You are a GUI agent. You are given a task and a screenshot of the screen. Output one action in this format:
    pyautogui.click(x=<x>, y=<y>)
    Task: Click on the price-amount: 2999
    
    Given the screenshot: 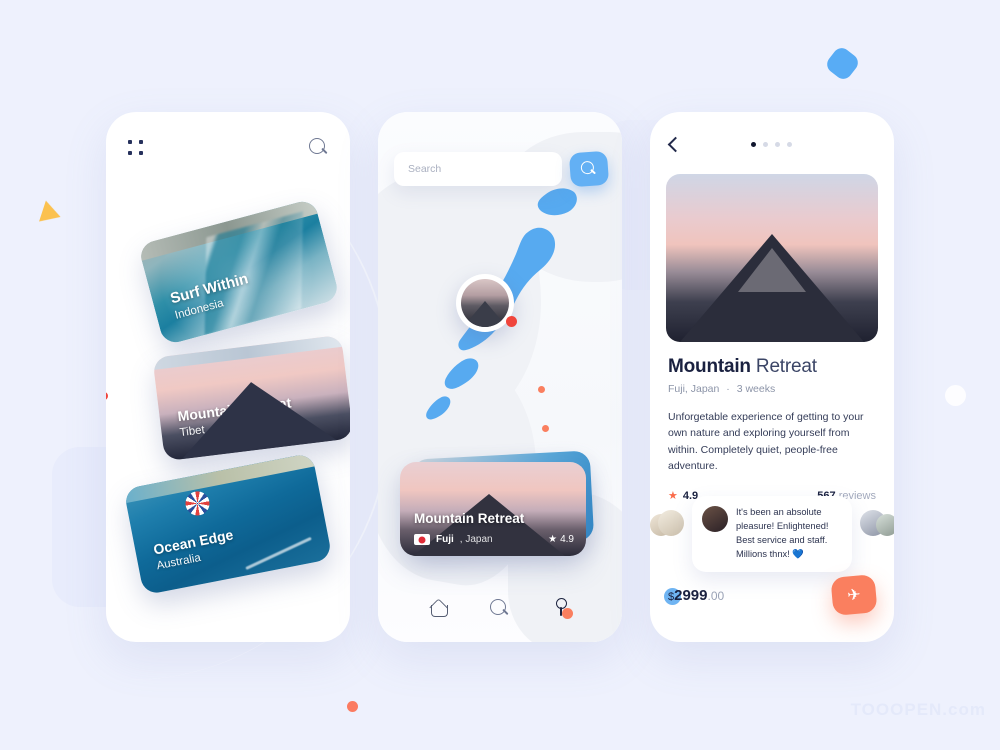 What is the action you would take?
    pyautogui.click(x=691, y=595)
    